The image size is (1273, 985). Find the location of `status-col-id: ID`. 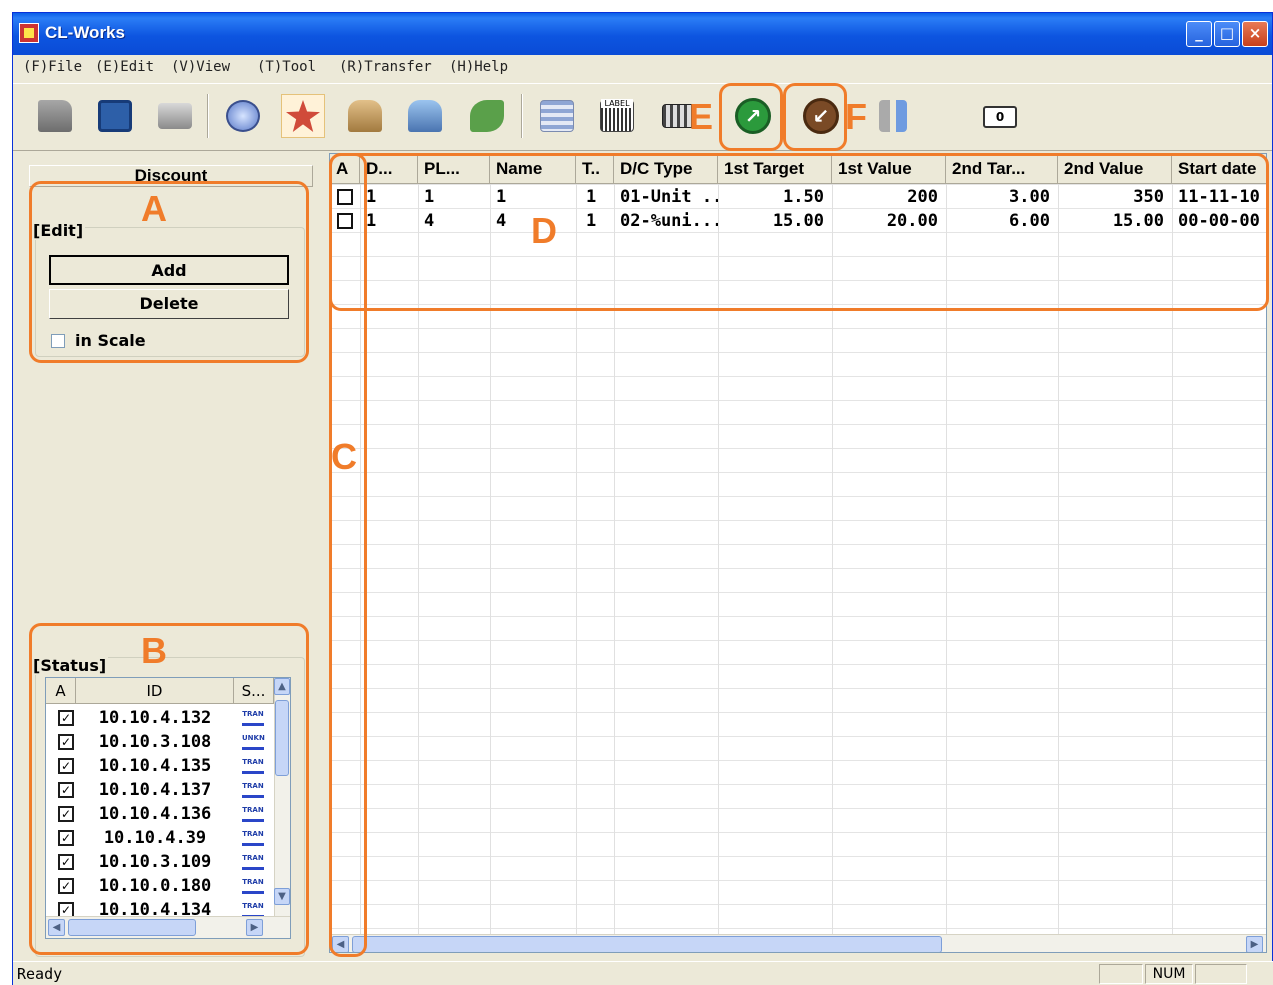

status-col-id: ID is located at coordinates (155, 691).